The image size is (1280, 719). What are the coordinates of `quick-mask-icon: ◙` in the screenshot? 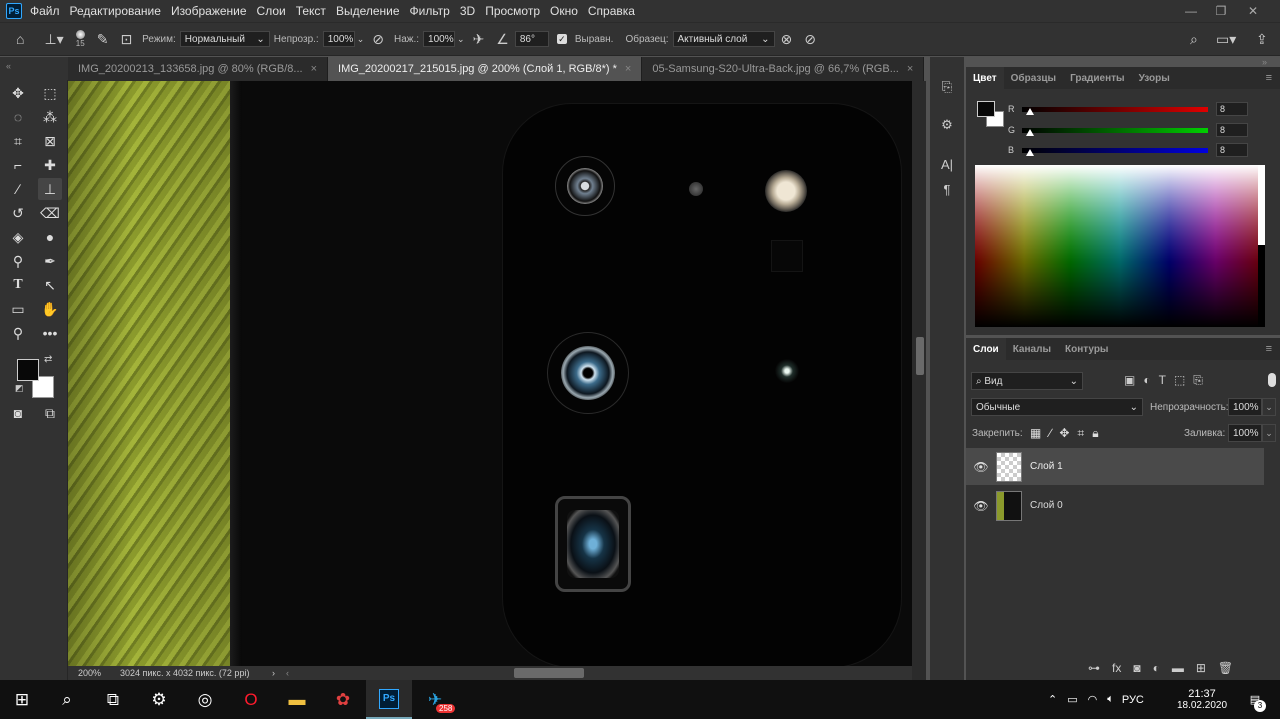 It's located at (18, 413).